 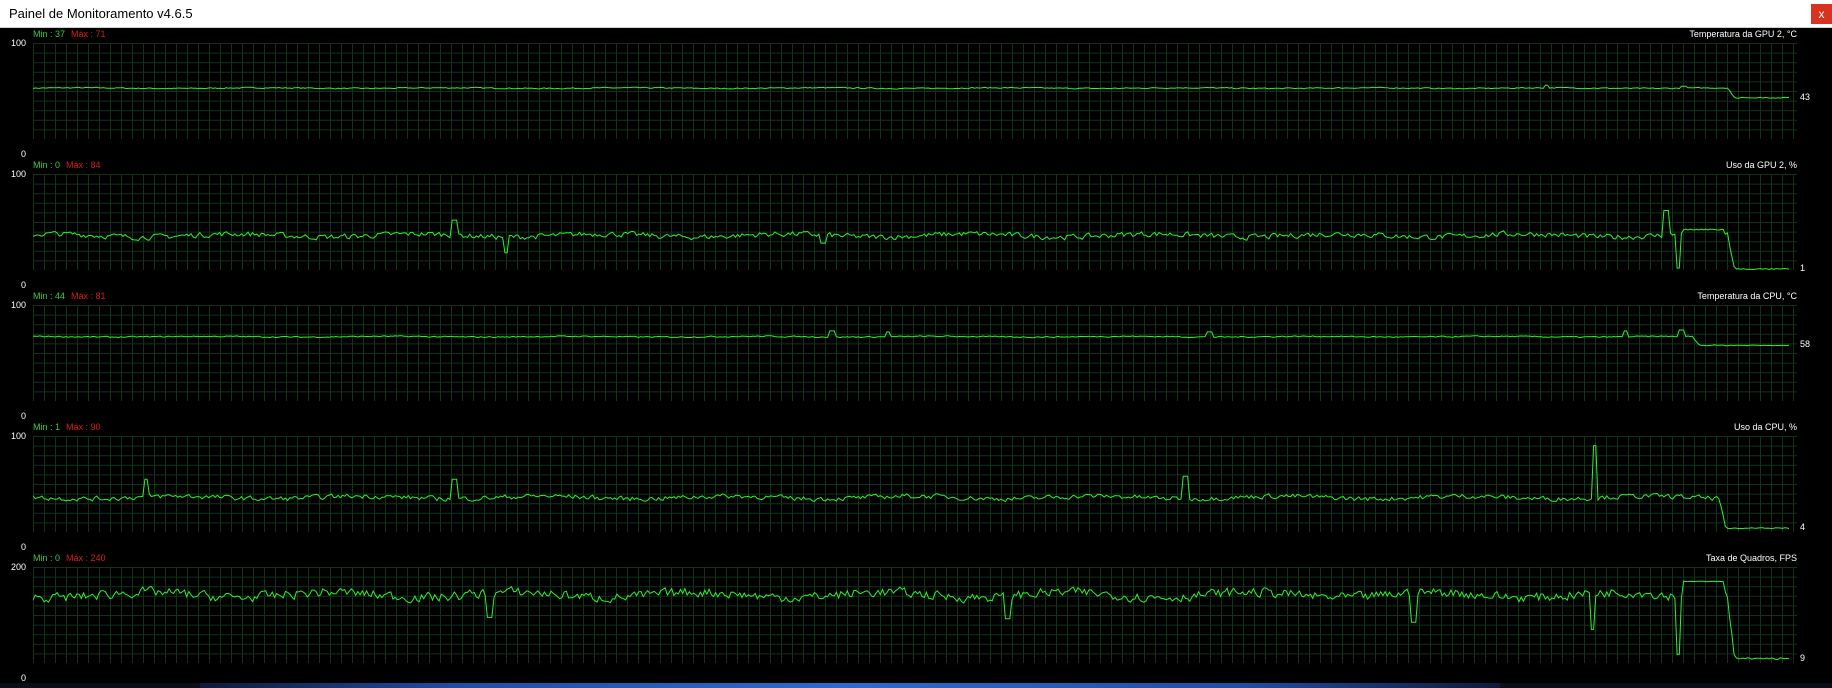 I want to click on min-value: Min : 37, so click(x=49, y=34).